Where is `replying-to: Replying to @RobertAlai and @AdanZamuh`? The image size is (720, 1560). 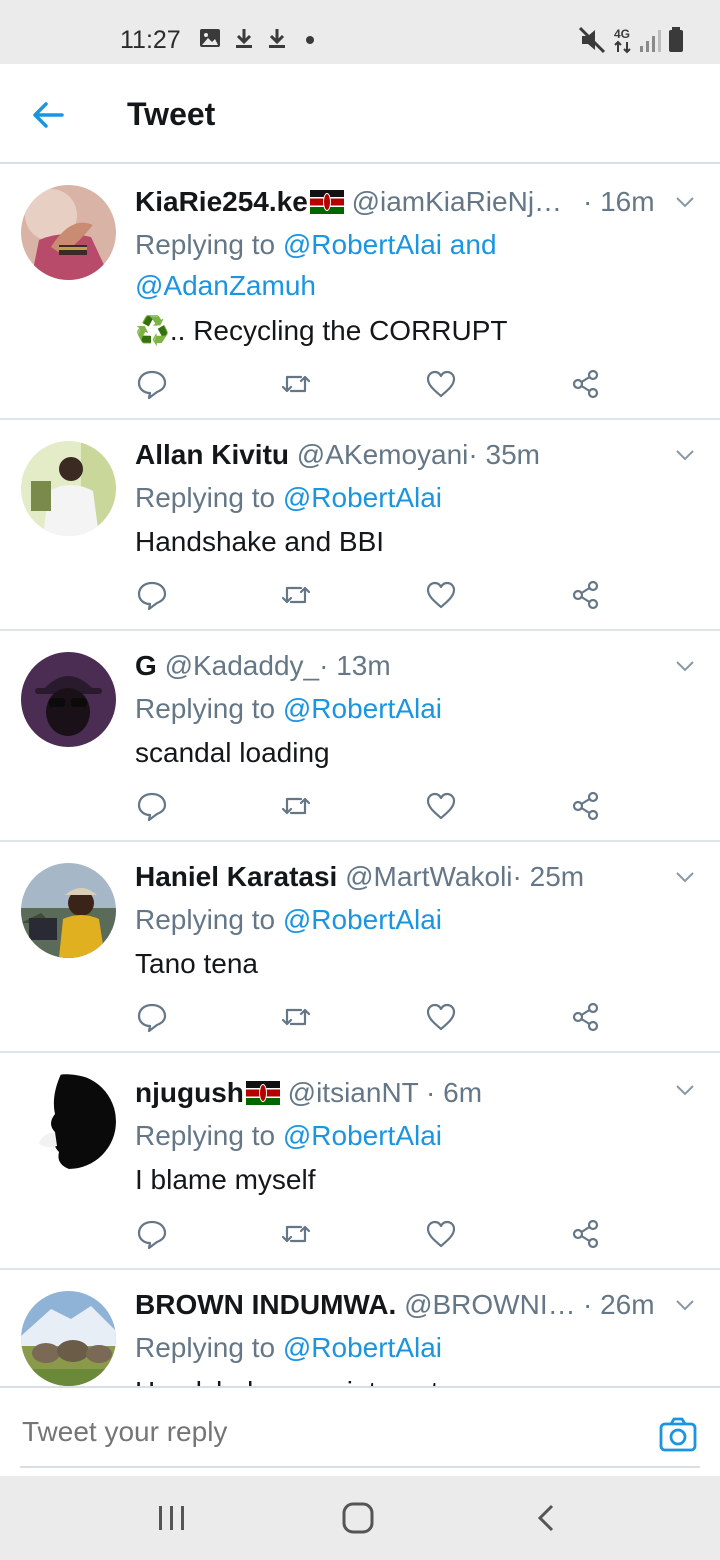
replying-to: Replying to @RobertAlai and @AdanZamuh is located at coordinates (415, 265).